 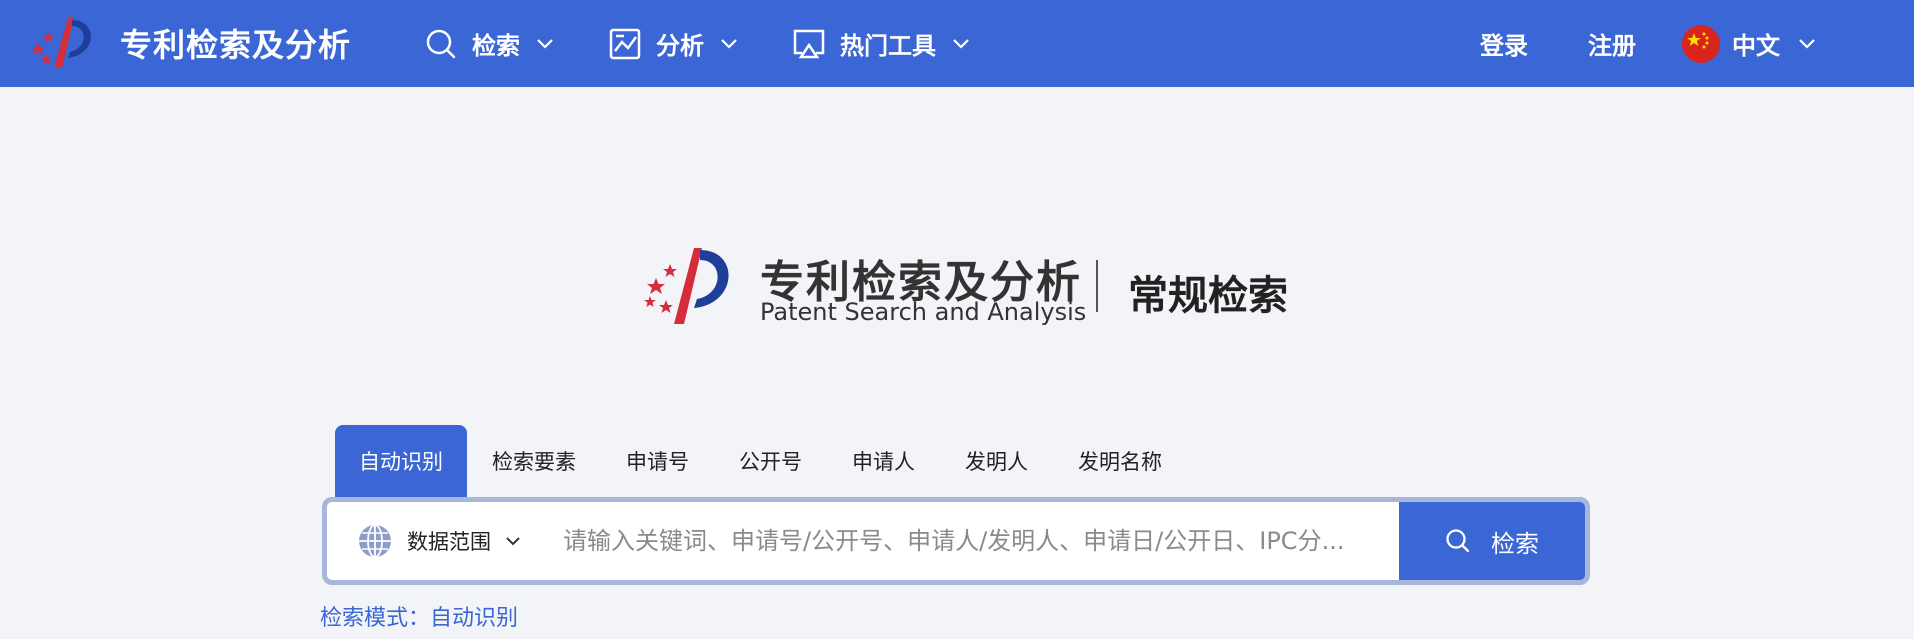 I want to click on nav-tools: 热门工具, so click(x=881, y=43).